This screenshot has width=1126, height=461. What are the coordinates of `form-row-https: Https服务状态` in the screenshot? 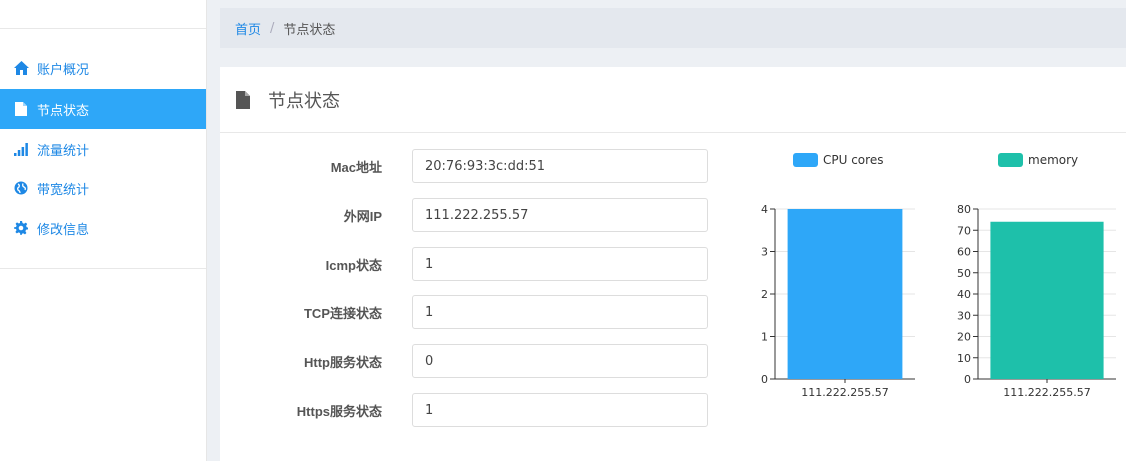 It's located at (470, 410).